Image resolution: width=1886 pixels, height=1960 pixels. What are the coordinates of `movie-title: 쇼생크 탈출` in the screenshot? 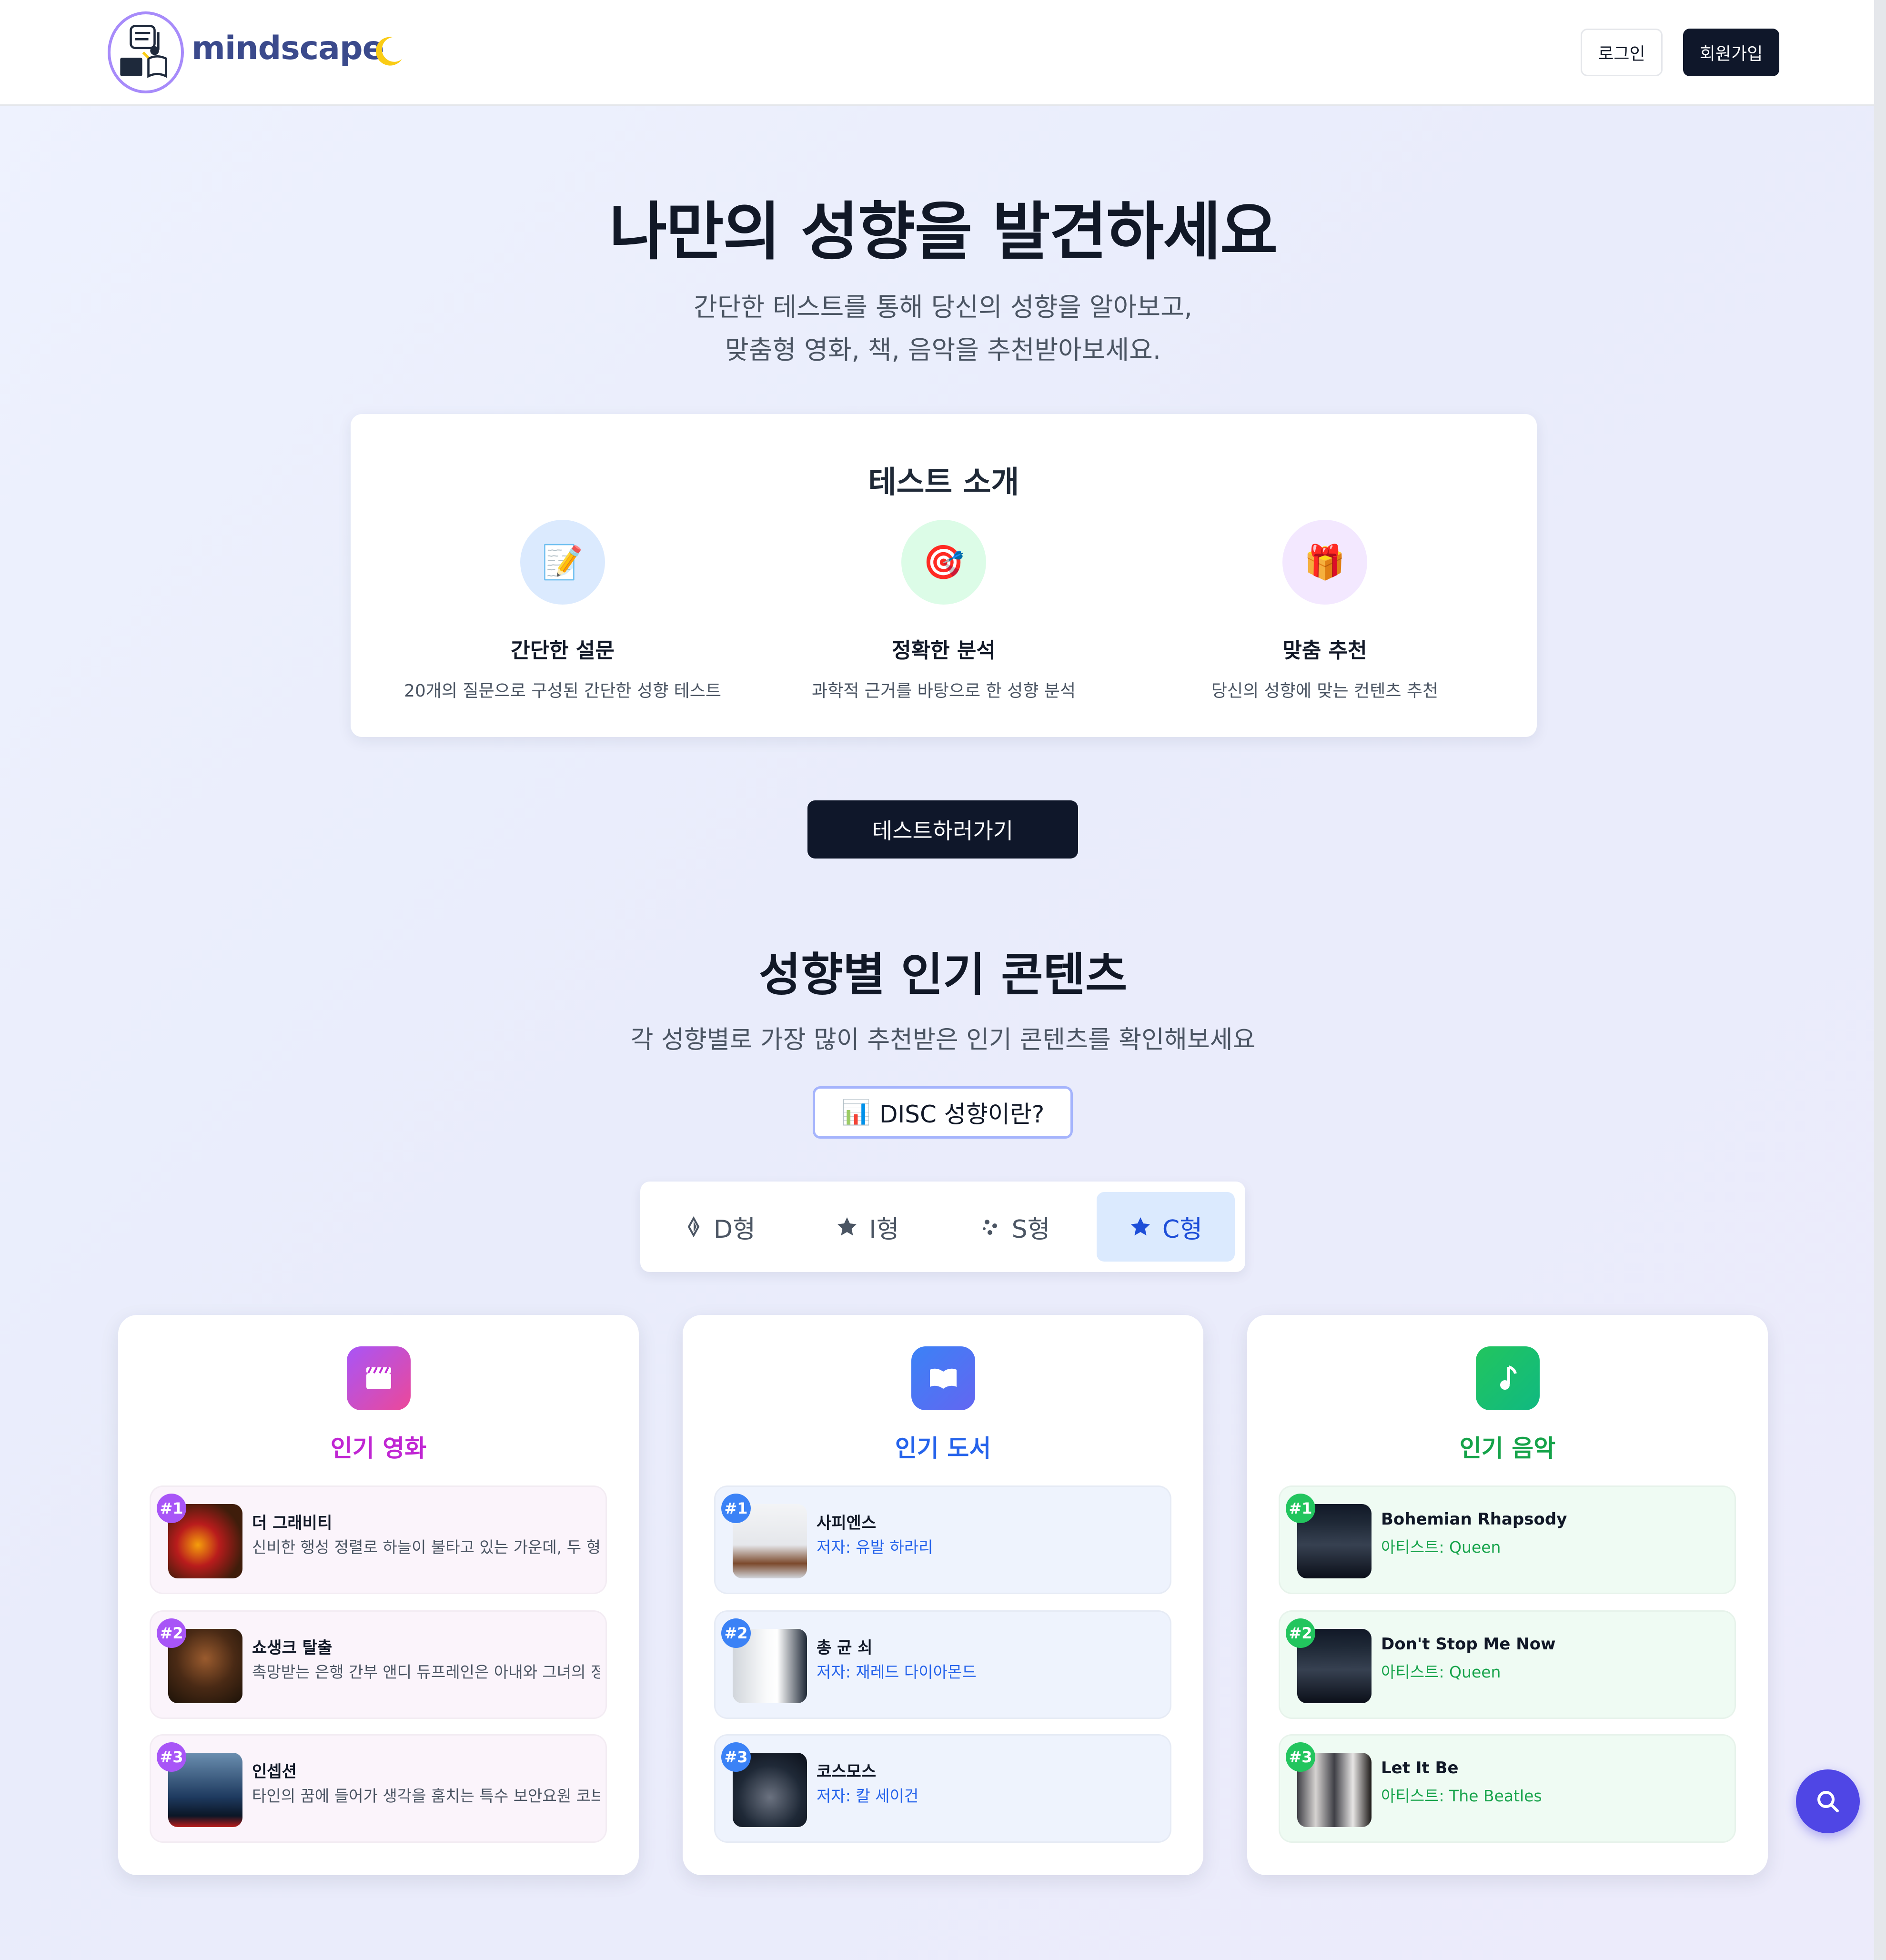 It's located at (292, 1647).